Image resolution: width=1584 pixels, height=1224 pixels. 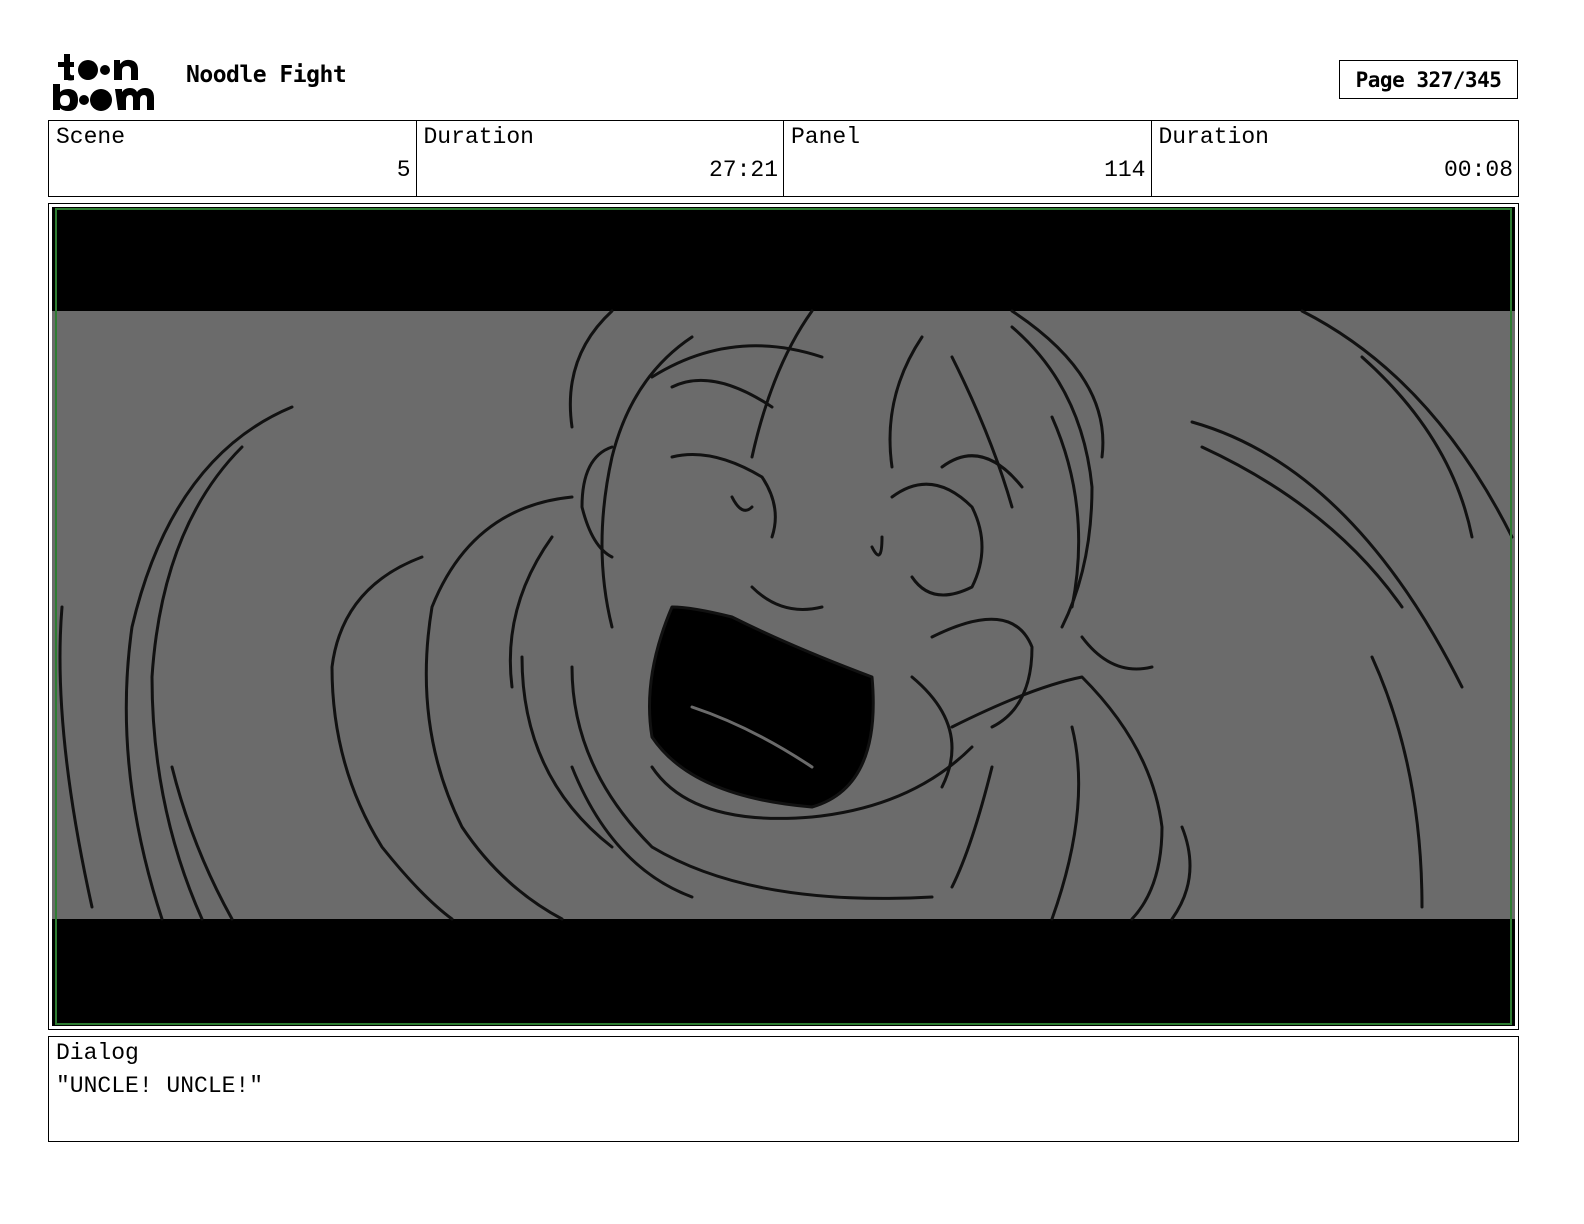 I want to click on page-number: Page 327/345, so click(x=1428, y=79).